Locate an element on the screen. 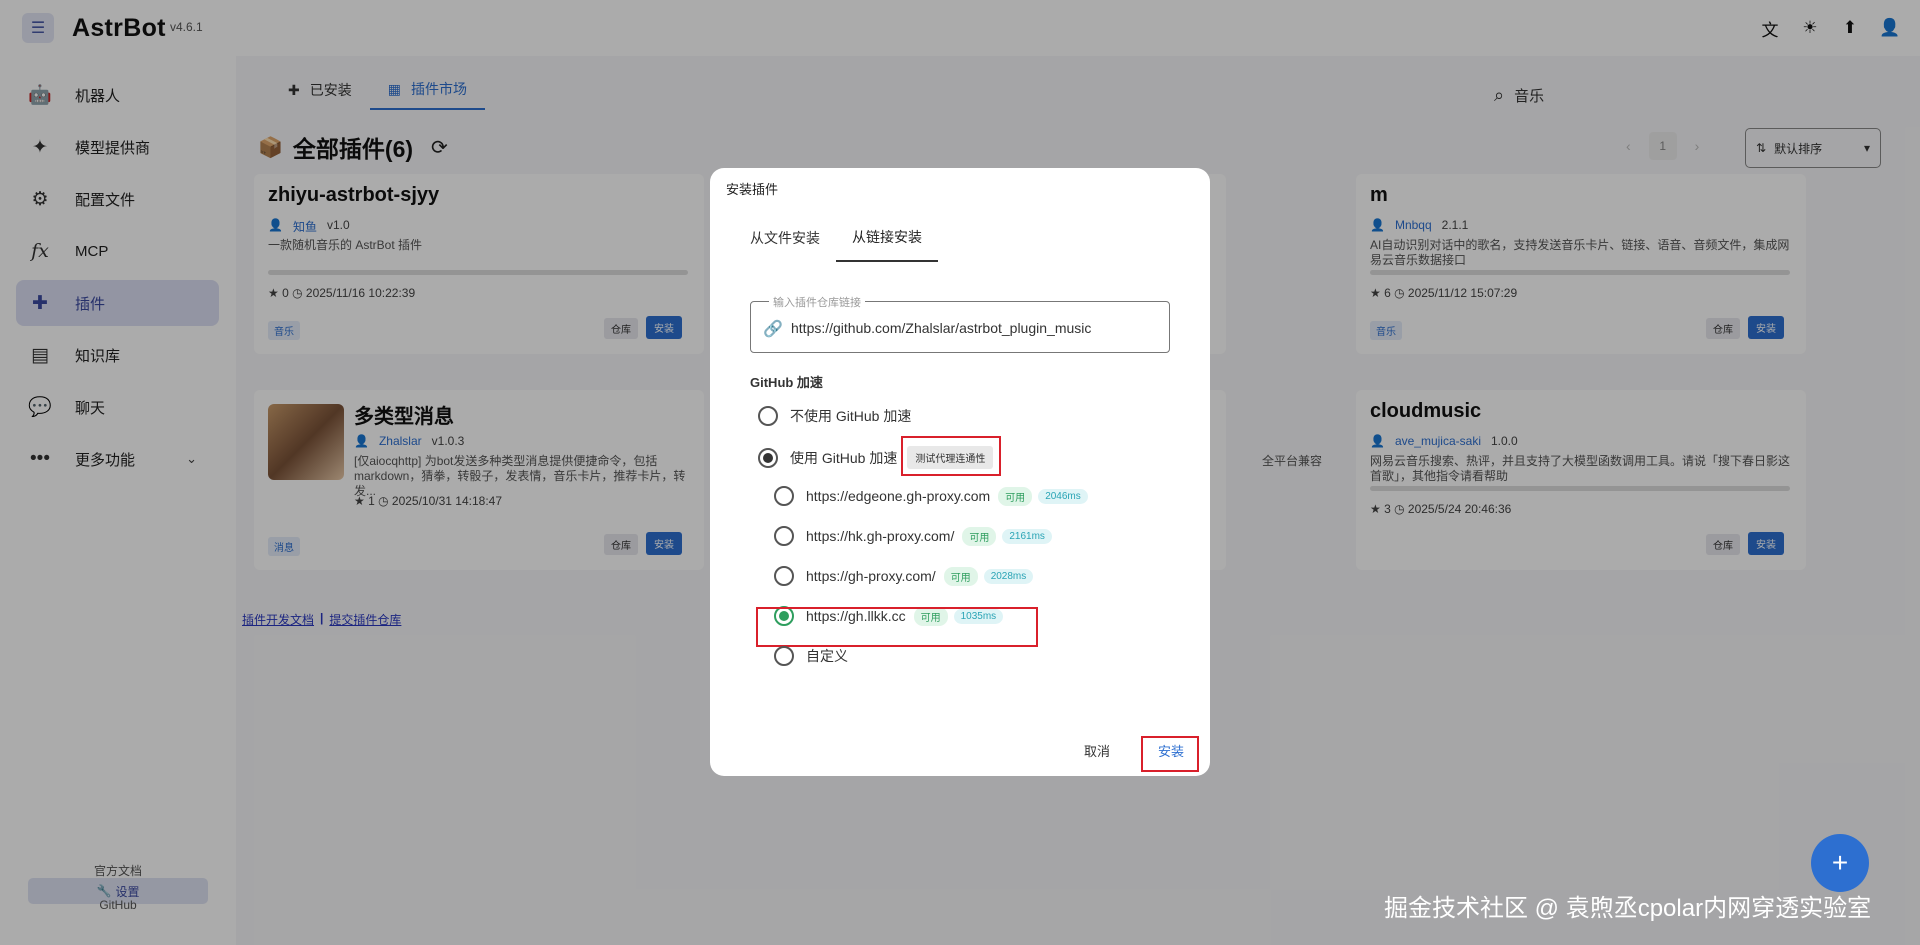  radio-custom: 自定义 is located at coordinates (811, 656).